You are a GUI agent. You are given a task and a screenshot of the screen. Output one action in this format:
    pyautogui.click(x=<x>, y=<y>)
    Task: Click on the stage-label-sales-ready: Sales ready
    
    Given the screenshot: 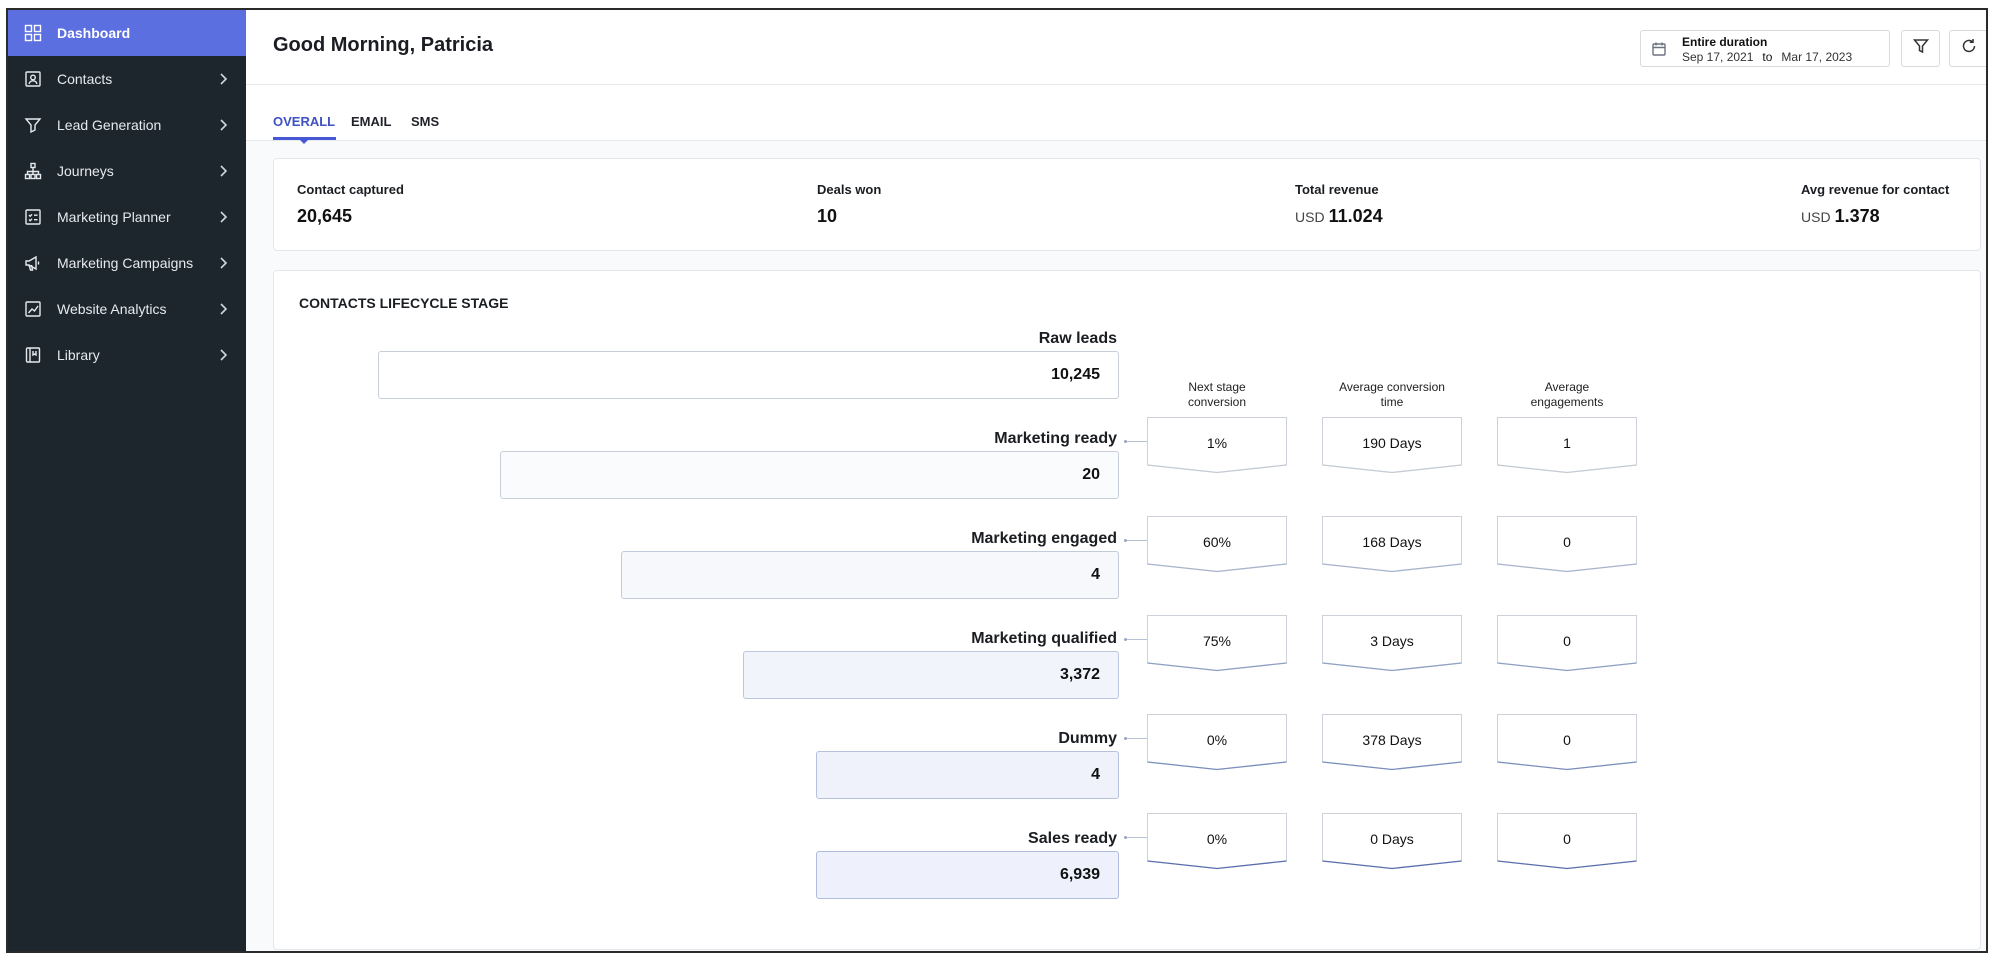 What is the action you would take?
    pyautogui.click(x=1072, y=838)
    